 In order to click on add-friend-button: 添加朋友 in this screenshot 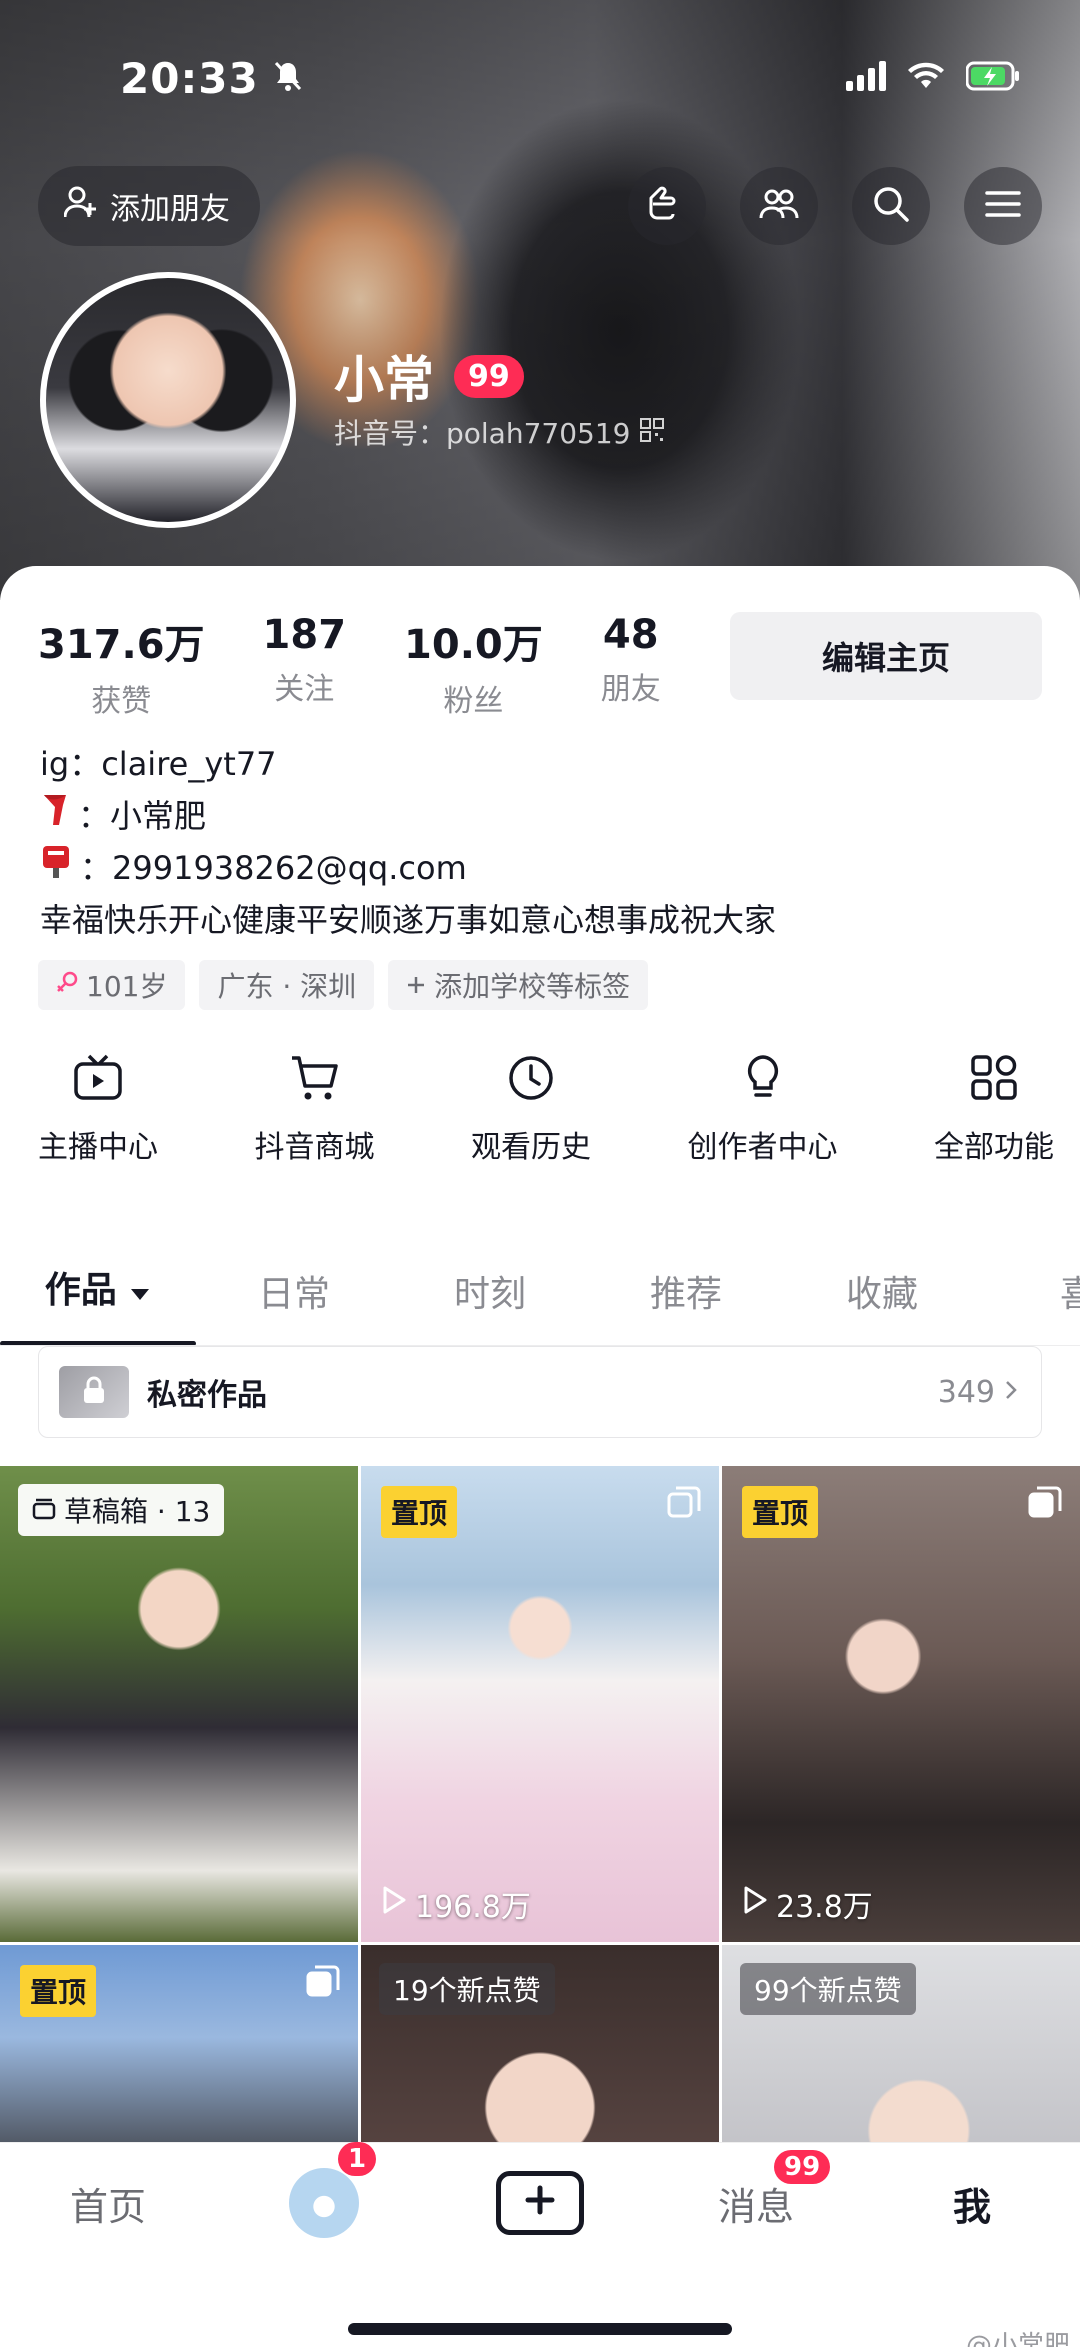, I will do `click(149, 206)`.